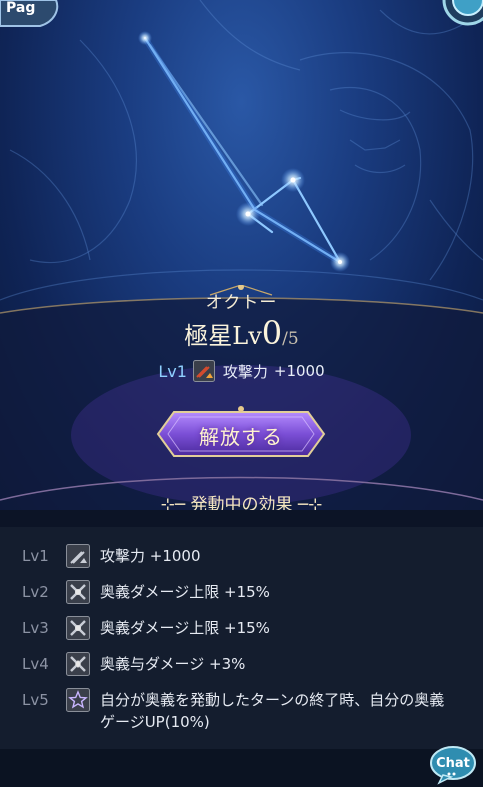 This screenshot has height=787, width=483. Describe the element at coordinates (35, 628) in the screenshot. I see `effect-level: Lv3` at that location.